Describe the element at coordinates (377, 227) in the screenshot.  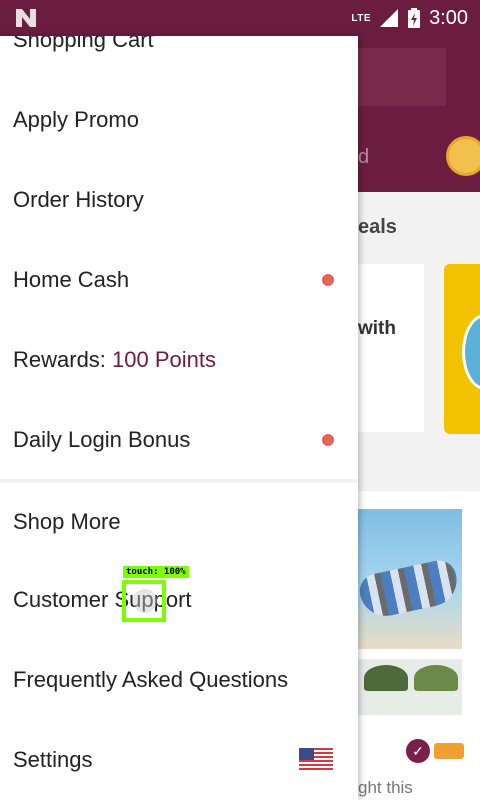
I see `deals-section-title: eals` at that location.